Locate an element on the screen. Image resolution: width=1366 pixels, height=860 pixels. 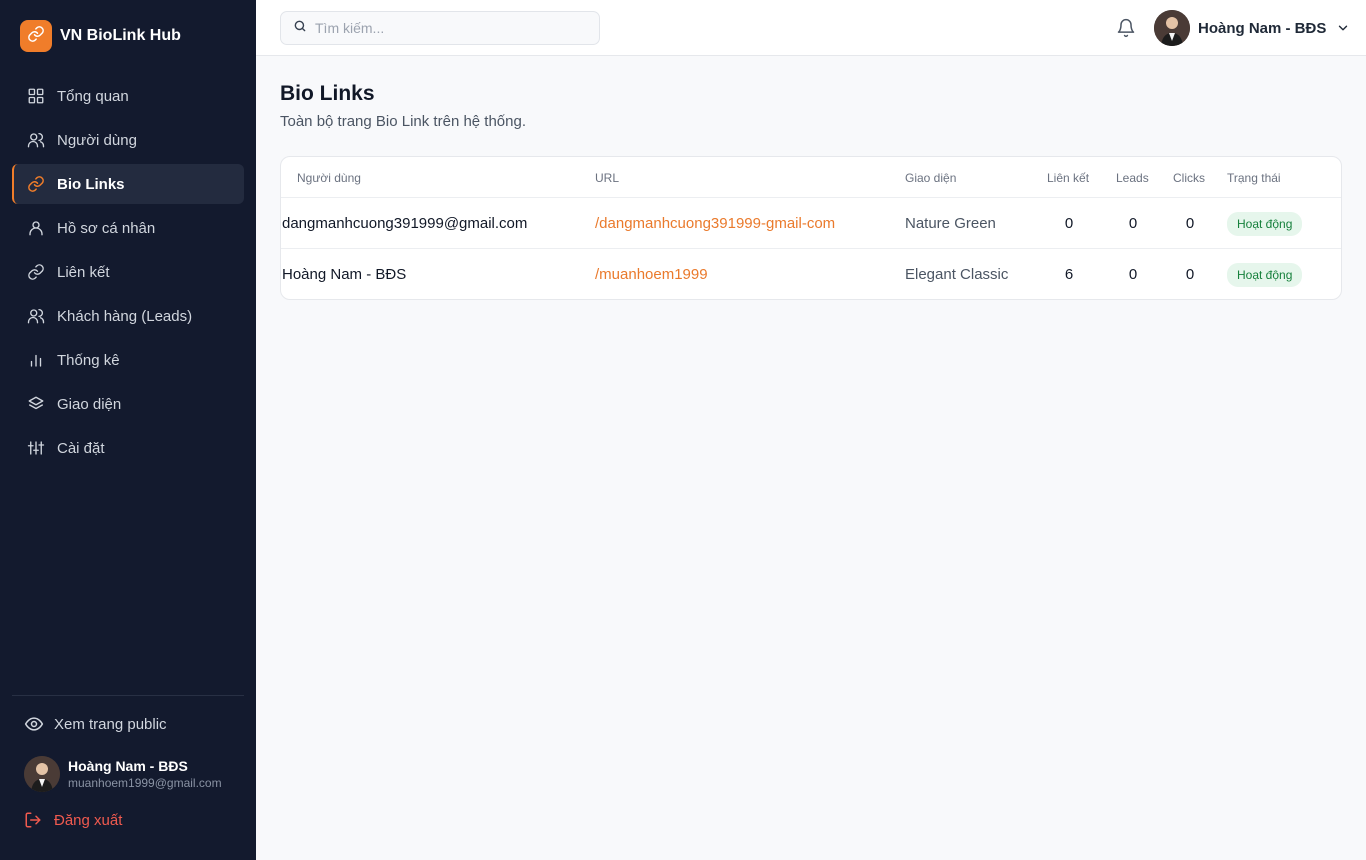
sidebar-item-label: Giao diện is located at coordinates (89, 404).